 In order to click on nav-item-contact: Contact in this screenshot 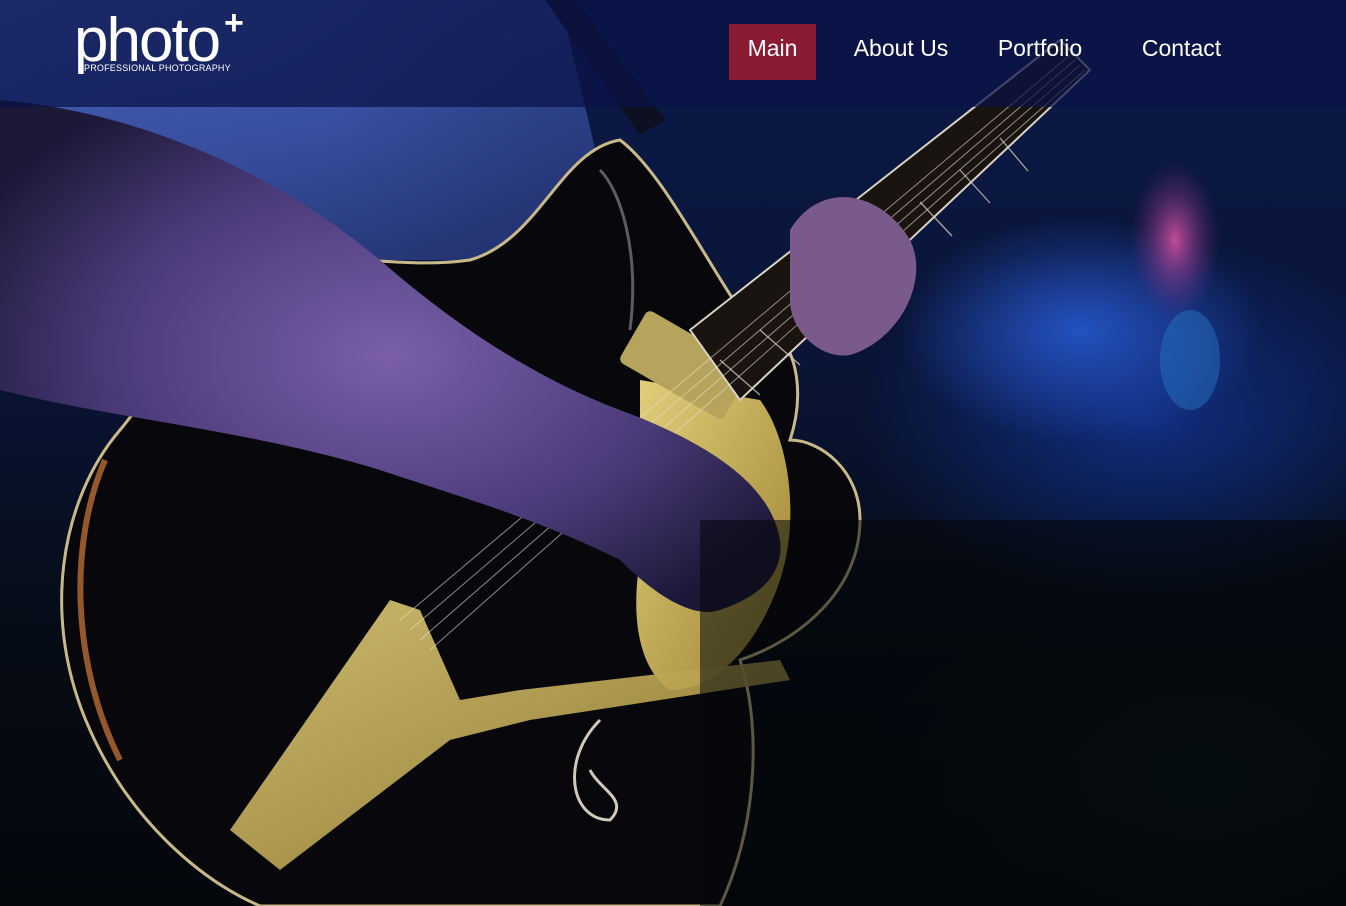, I will do `click(1181, 52)`.